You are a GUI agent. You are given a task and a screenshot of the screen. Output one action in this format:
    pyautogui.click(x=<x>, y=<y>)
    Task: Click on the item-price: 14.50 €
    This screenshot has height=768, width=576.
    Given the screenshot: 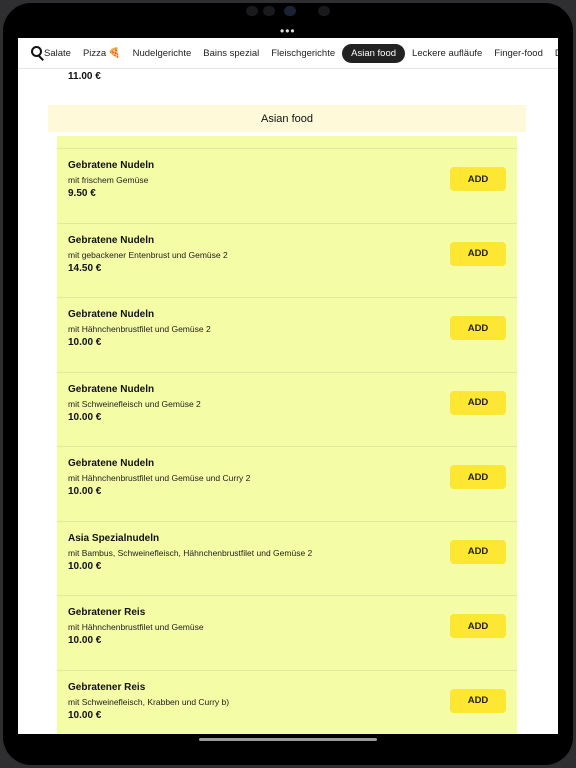 What is the action you would take?
    pyautogui.click(x=85, y=268)
    